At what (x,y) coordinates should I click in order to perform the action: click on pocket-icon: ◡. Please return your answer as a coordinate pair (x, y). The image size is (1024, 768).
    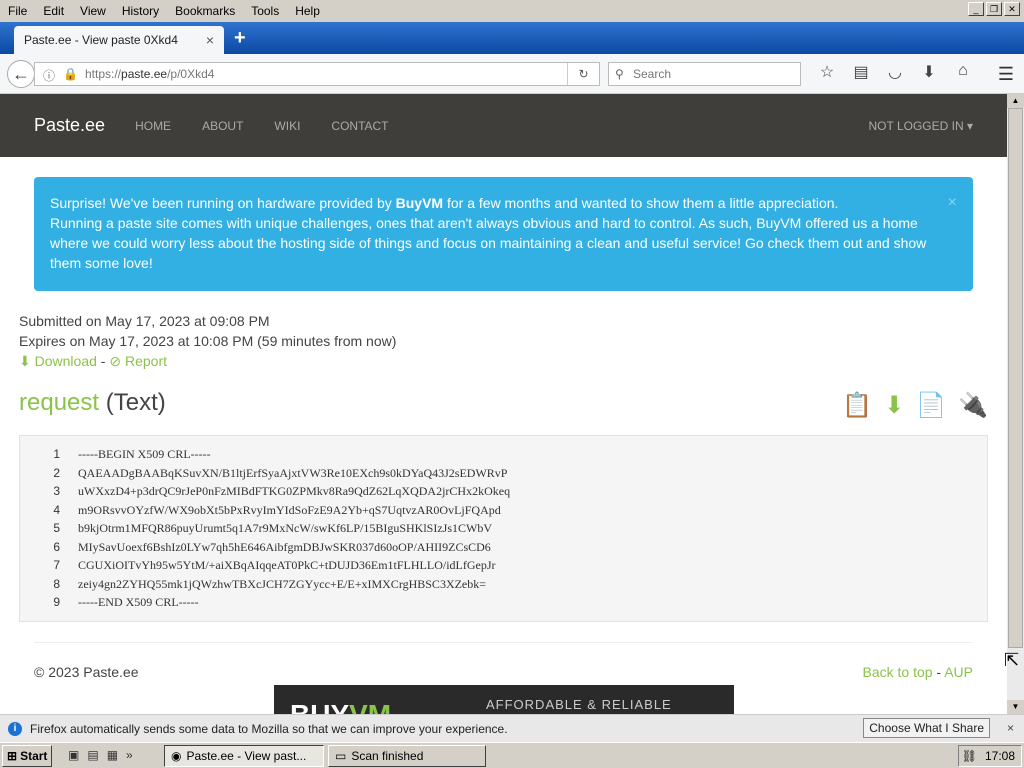
    Looking at the image, I should click on (895, 72).